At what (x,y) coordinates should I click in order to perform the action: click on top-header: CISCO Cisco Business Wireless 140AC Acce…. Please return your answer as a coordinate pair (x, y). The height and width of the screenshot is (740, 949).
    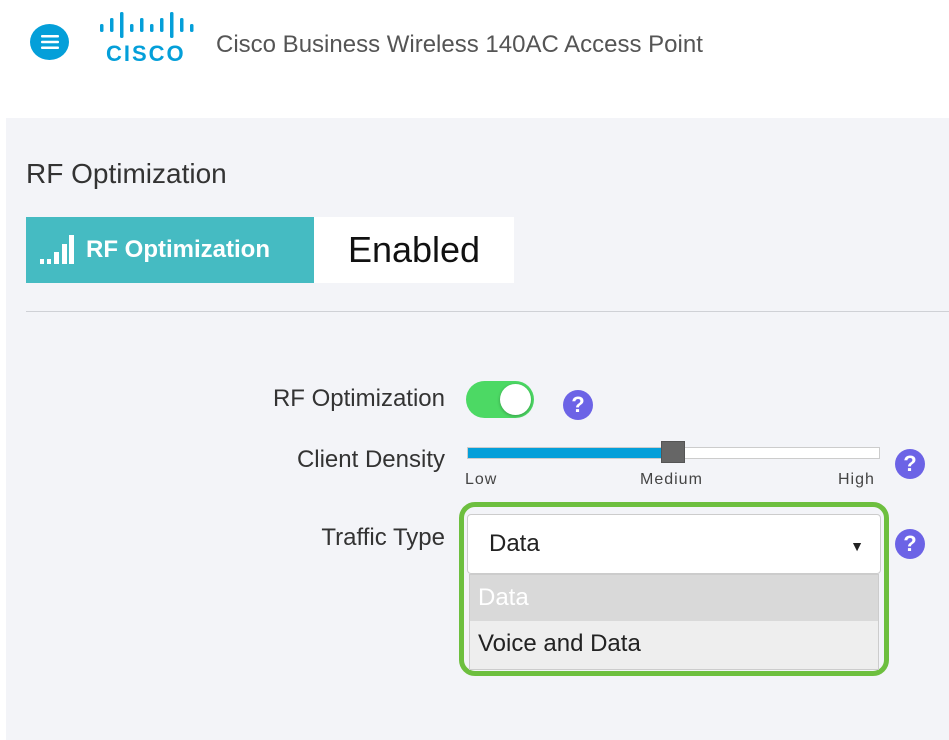
    Looking at the image, I should click on (474, 47).